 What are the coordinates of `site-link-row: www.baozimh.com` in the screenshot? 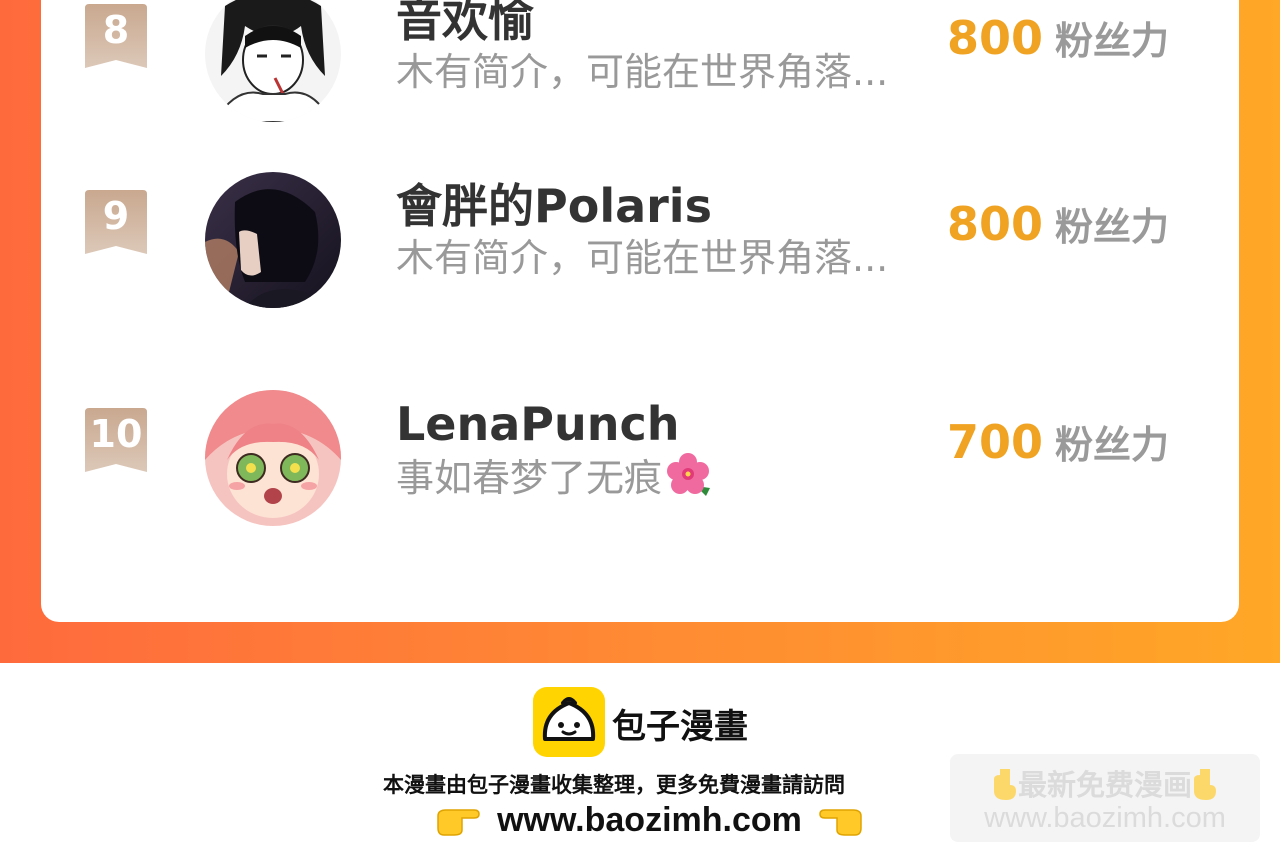 It's located at (649, 823).